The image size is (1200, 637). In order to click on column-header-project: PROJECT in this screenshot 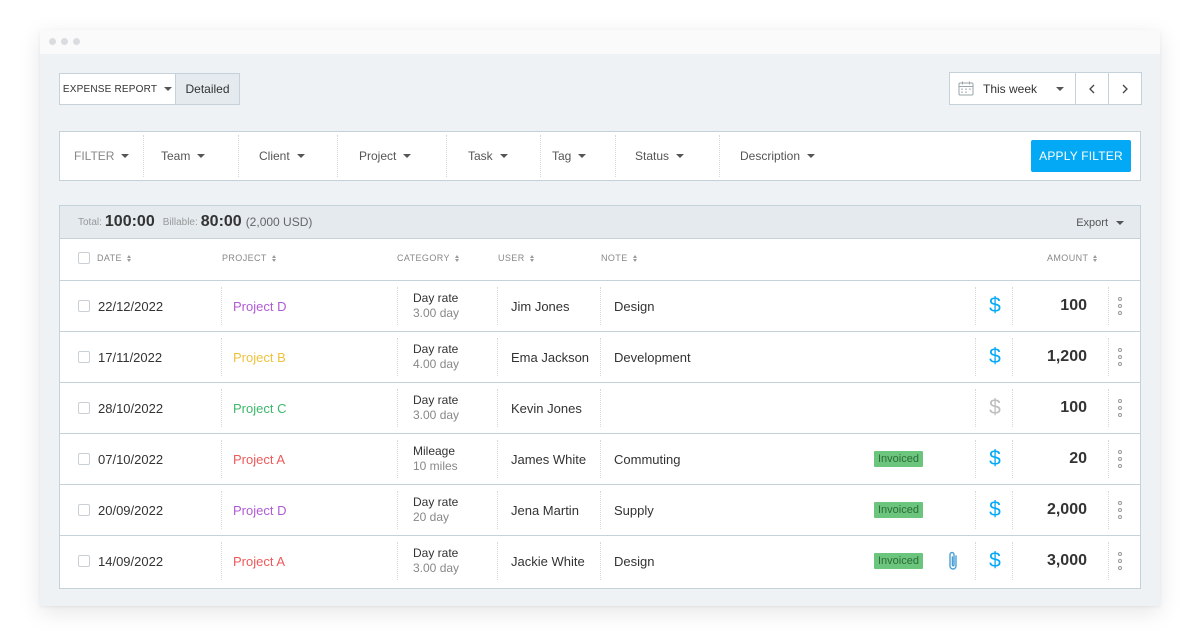, I will do `click(249, 258)`.